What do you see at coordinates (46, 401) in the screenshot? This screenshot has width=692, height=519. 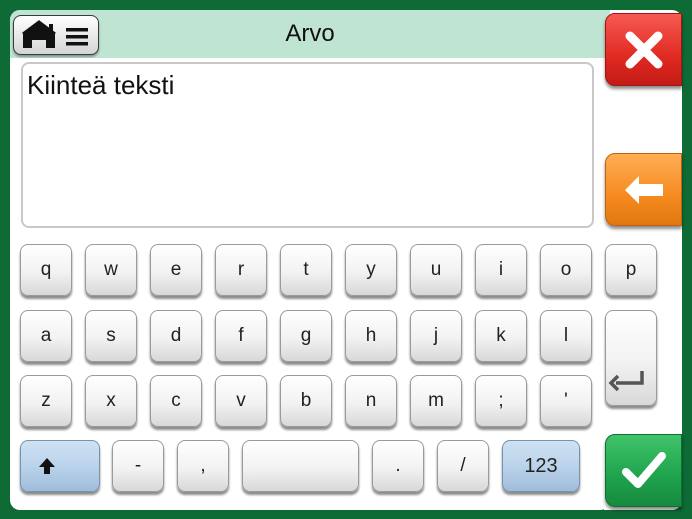 I see `key-z: z` at bounding box center [46, 401].